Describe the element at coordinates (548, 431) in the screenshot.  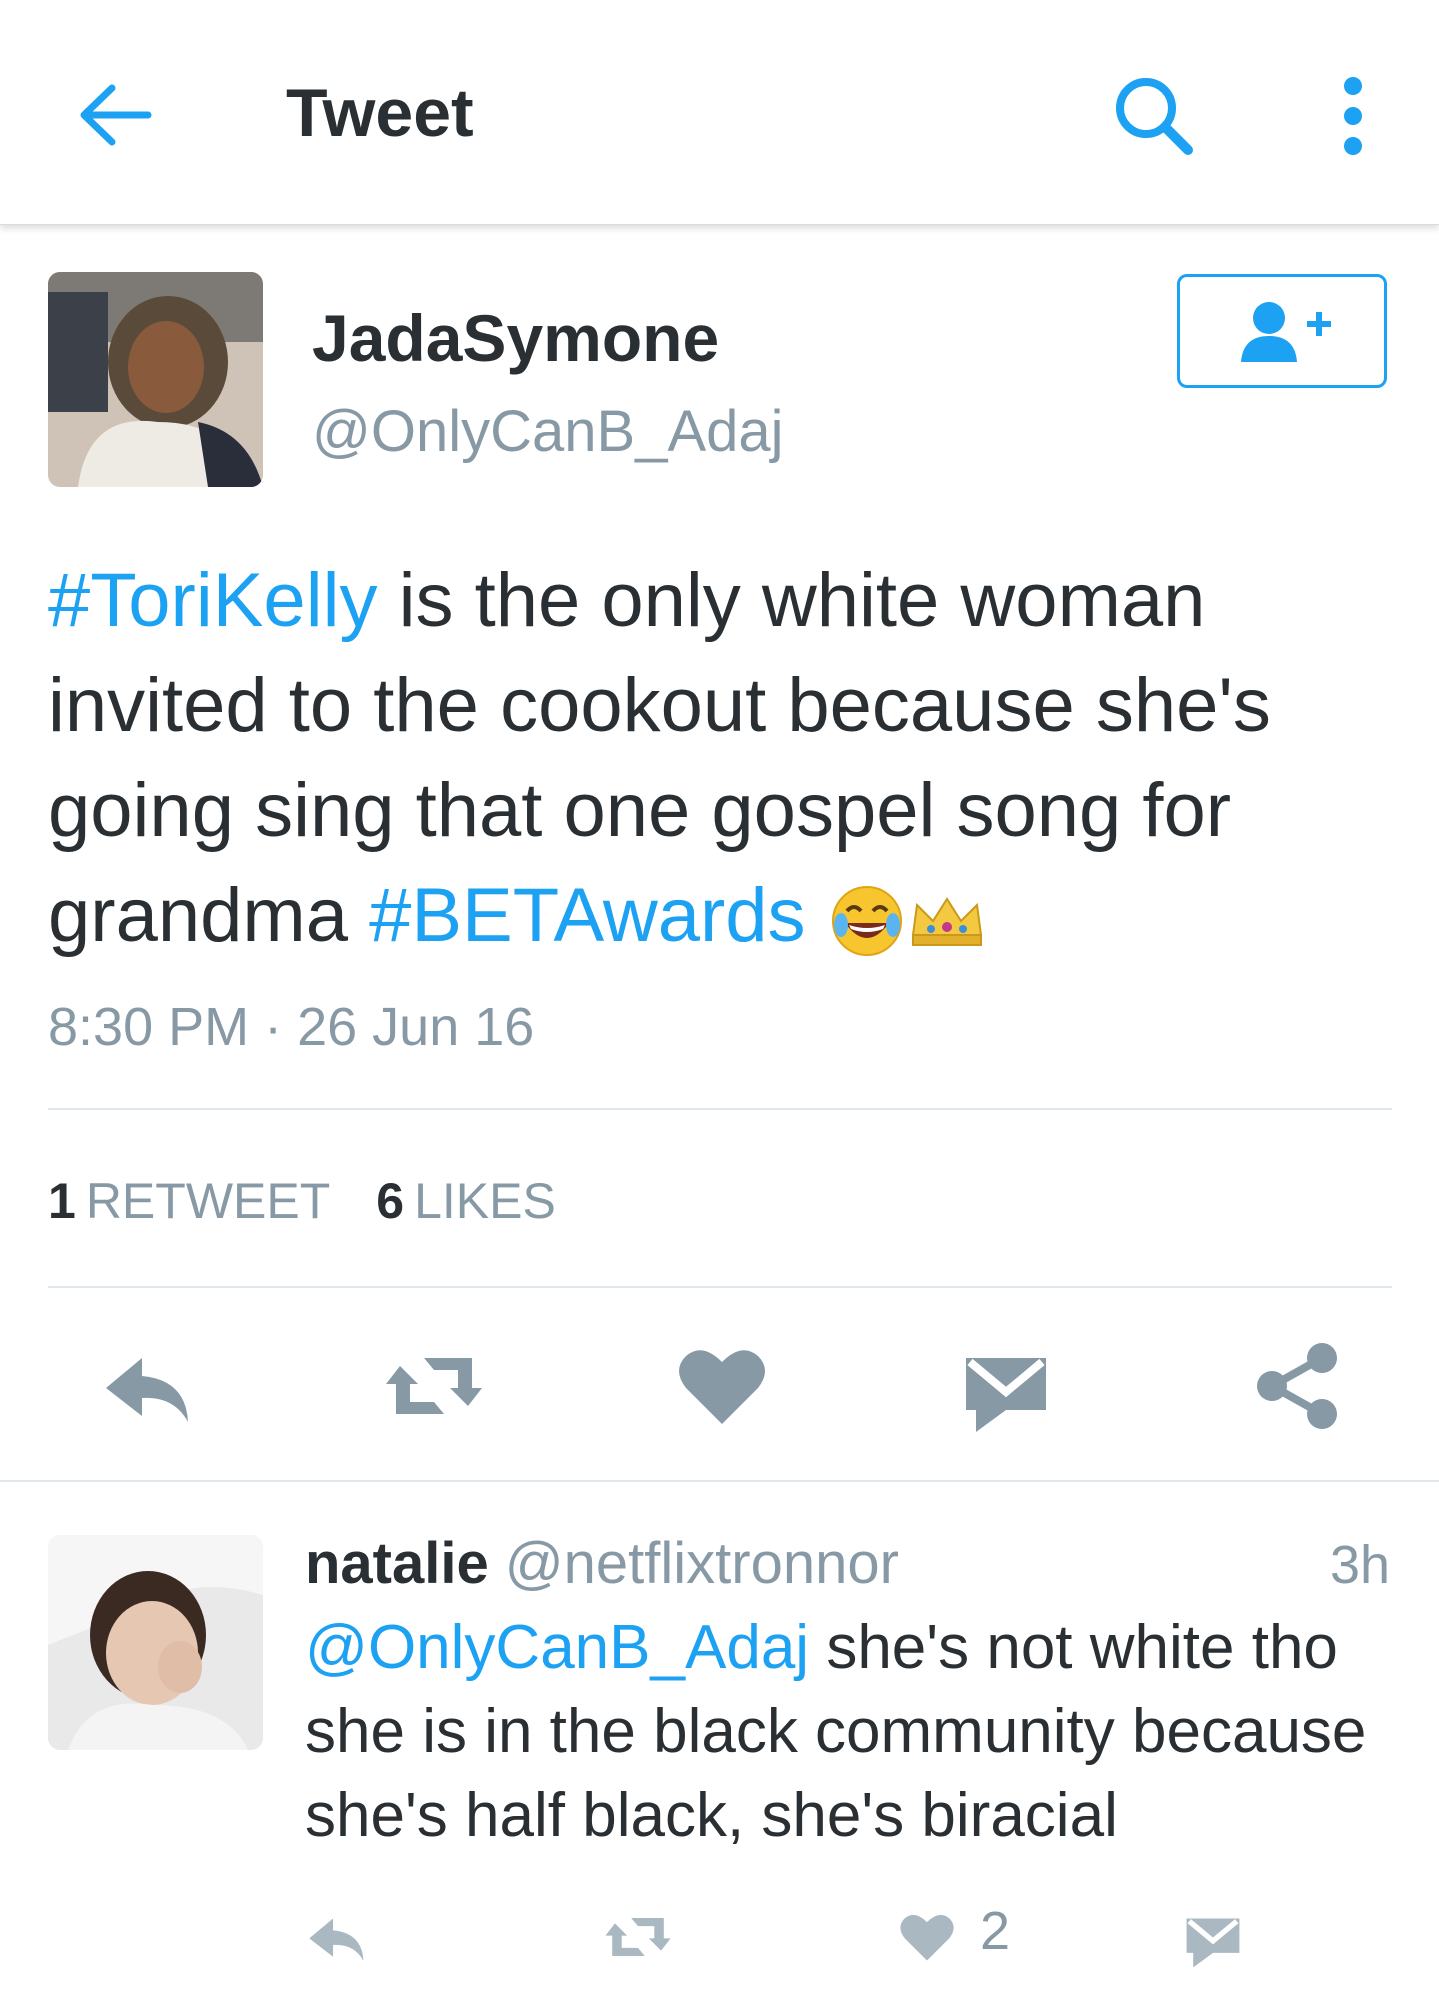
I see `author-handle: @OnlyCanB_Adaj` at that location.